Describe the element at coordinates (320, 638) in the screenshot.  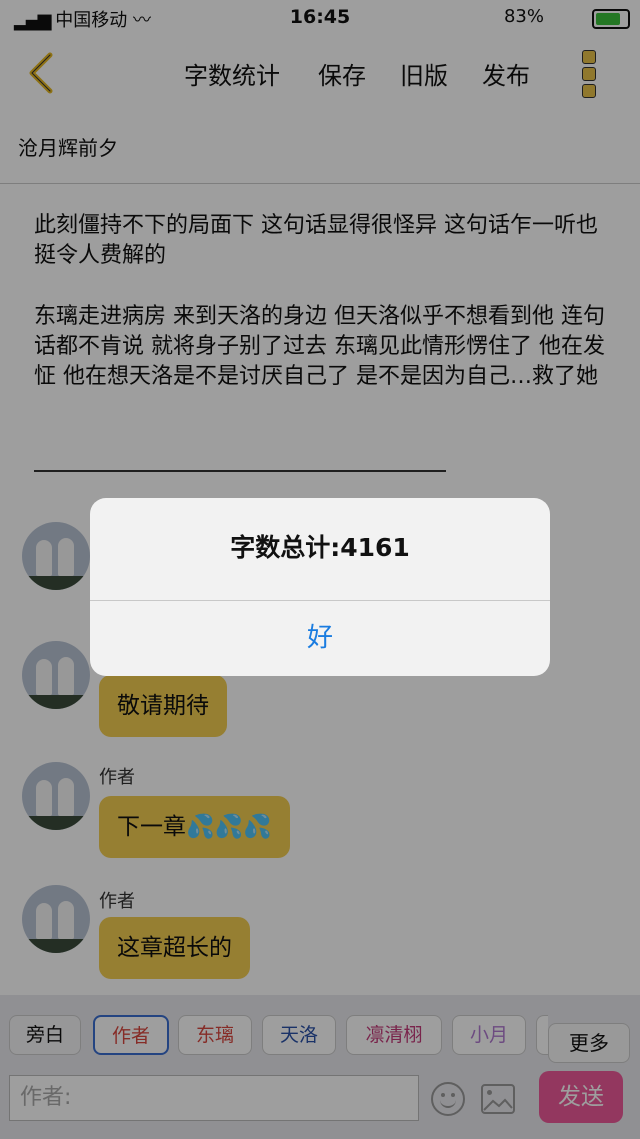
I see `ok-button: 好` at that location.